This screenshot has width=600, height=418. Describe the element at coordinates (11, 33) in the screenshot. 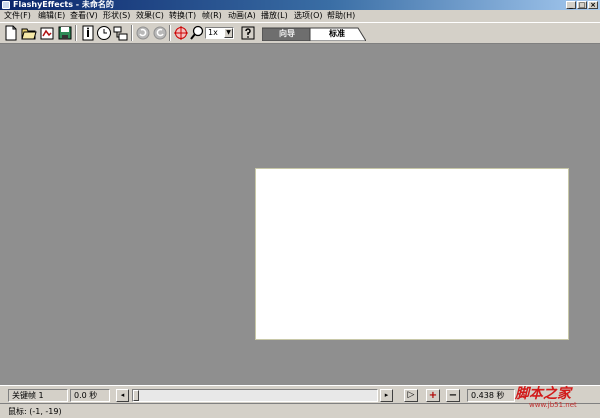

I see `new-file-icon` at that location.